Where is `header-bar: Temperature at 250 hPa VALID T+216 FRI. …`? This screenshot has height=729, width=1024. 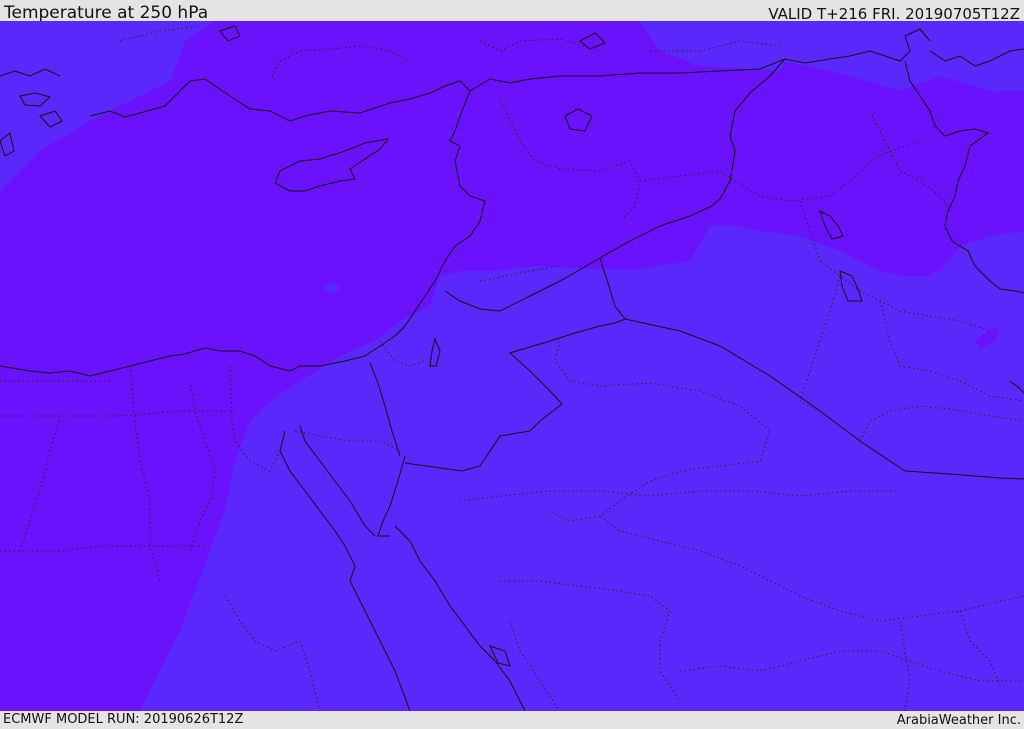 header-bar: Temperature at 250 hPa VALID T+216 FRI. … is located at coordinates (512, 11).